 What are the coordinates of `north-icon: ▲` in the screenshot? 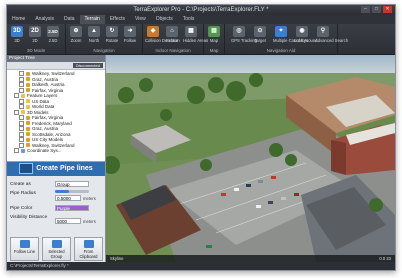 It's located at (94, 31).